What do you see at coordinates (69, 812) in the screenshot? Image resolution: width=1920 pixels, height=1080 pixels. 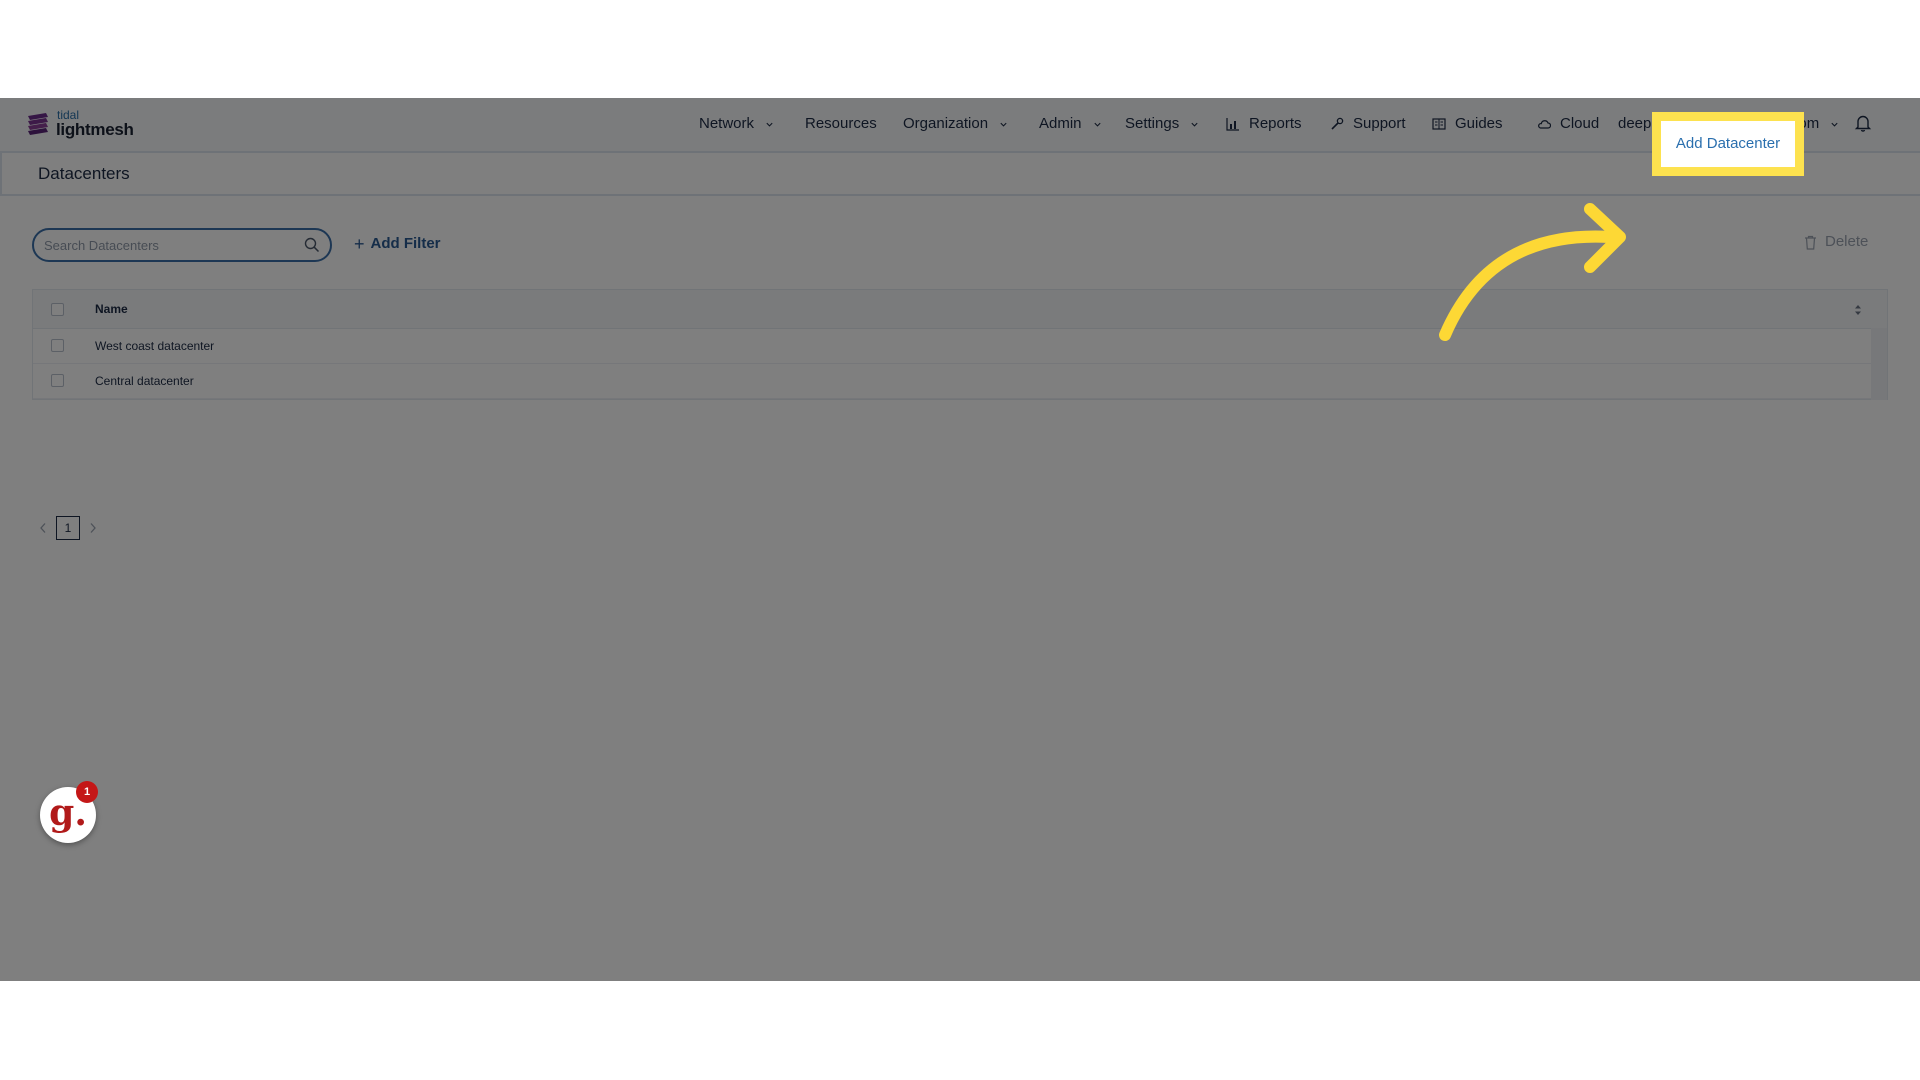 I see `guide-widget: g. 1` at bounding box center [69, 812].